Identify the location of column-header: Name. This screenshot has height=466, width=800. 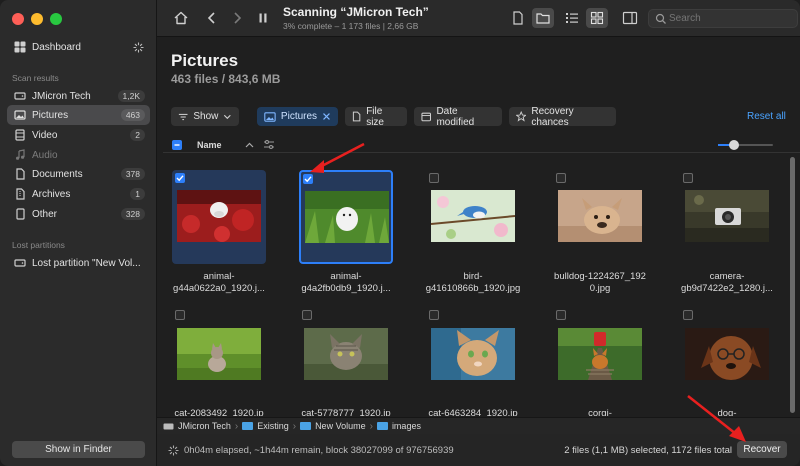
(481, 145).